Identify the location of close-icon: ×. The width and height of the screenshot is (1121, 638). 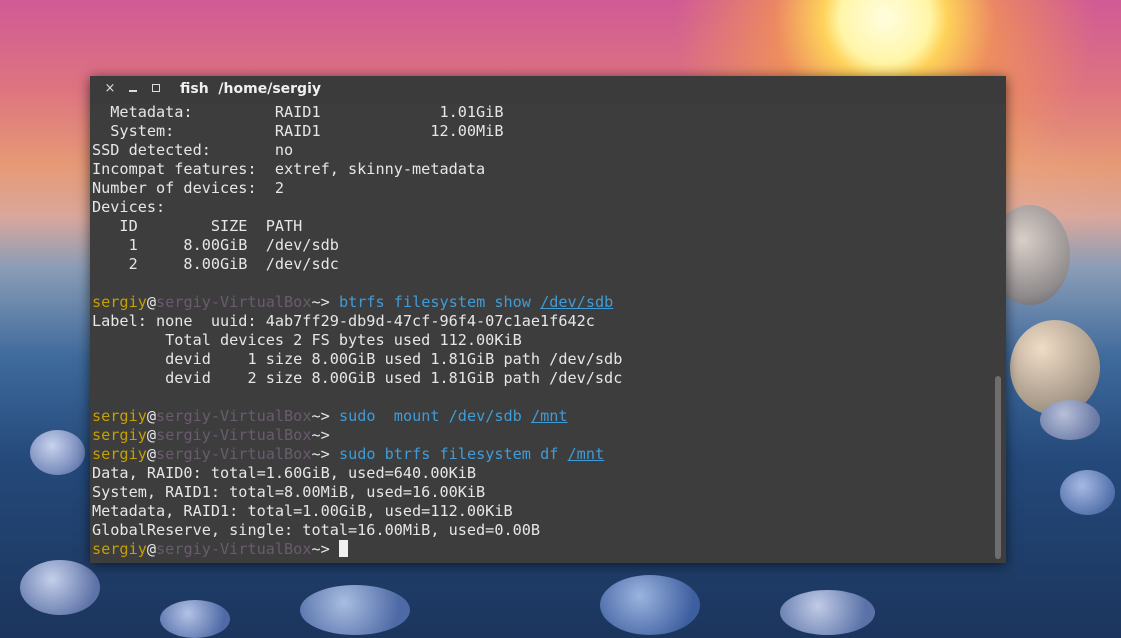
(110, 88).